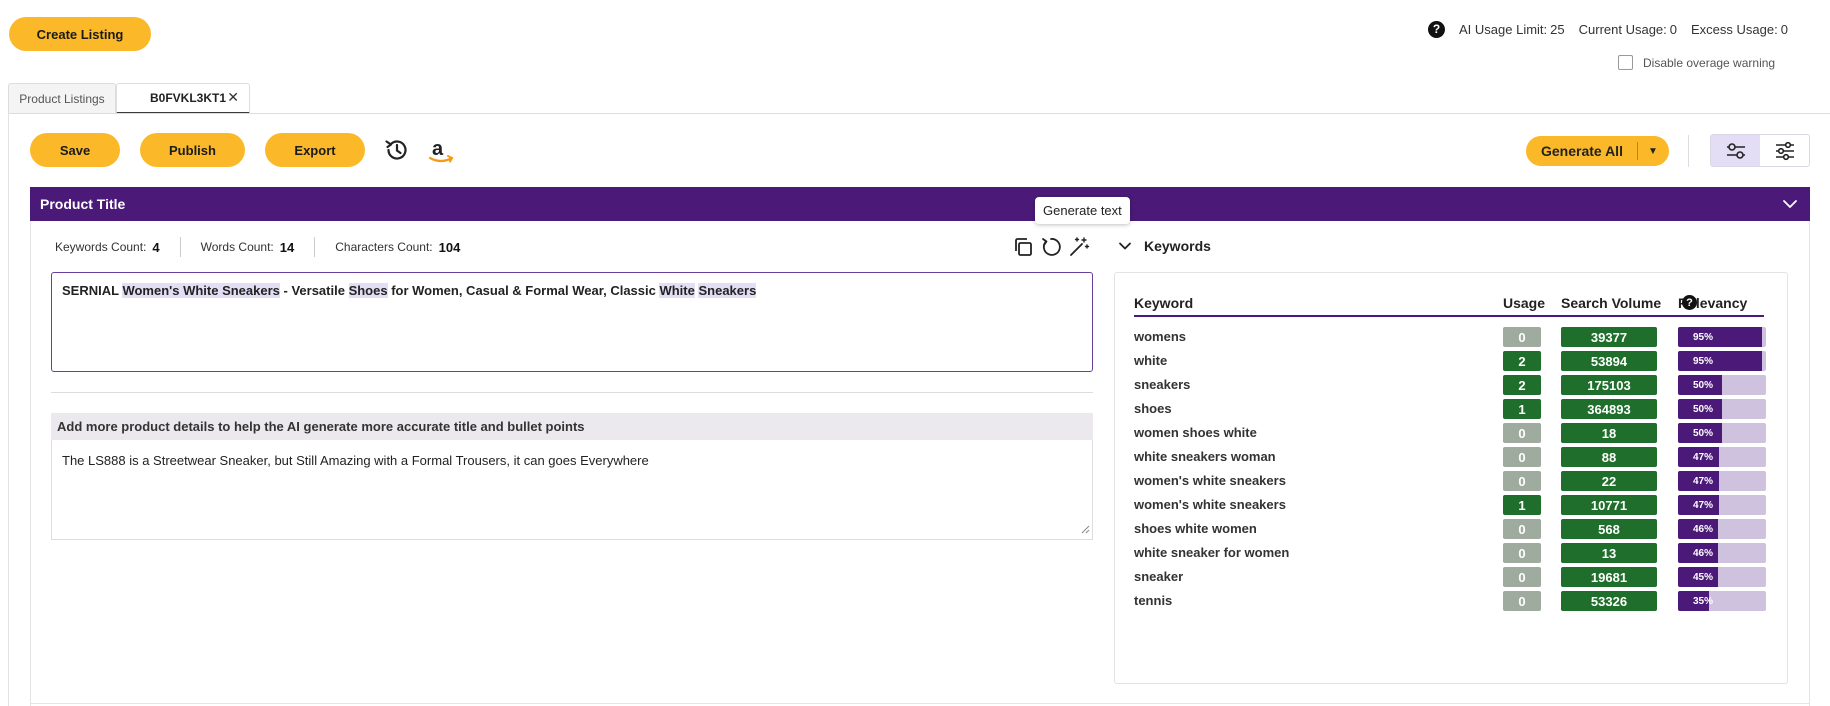 This screenshot has height=706, width=1830. What do you see at coordinates (1734, 29) in the screenshot?
I see `excess-usage-label: Excess Usage:` at bounding box center [1734, 29].